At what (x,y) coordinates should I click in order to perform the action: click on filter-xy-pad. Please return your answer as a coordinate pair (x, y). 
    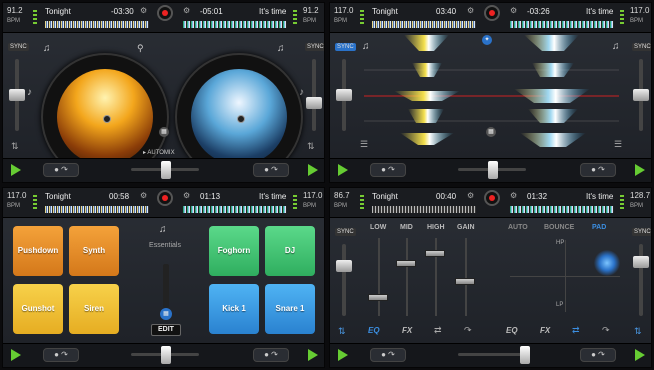
    Looking at the image, I should click on (565, 276).